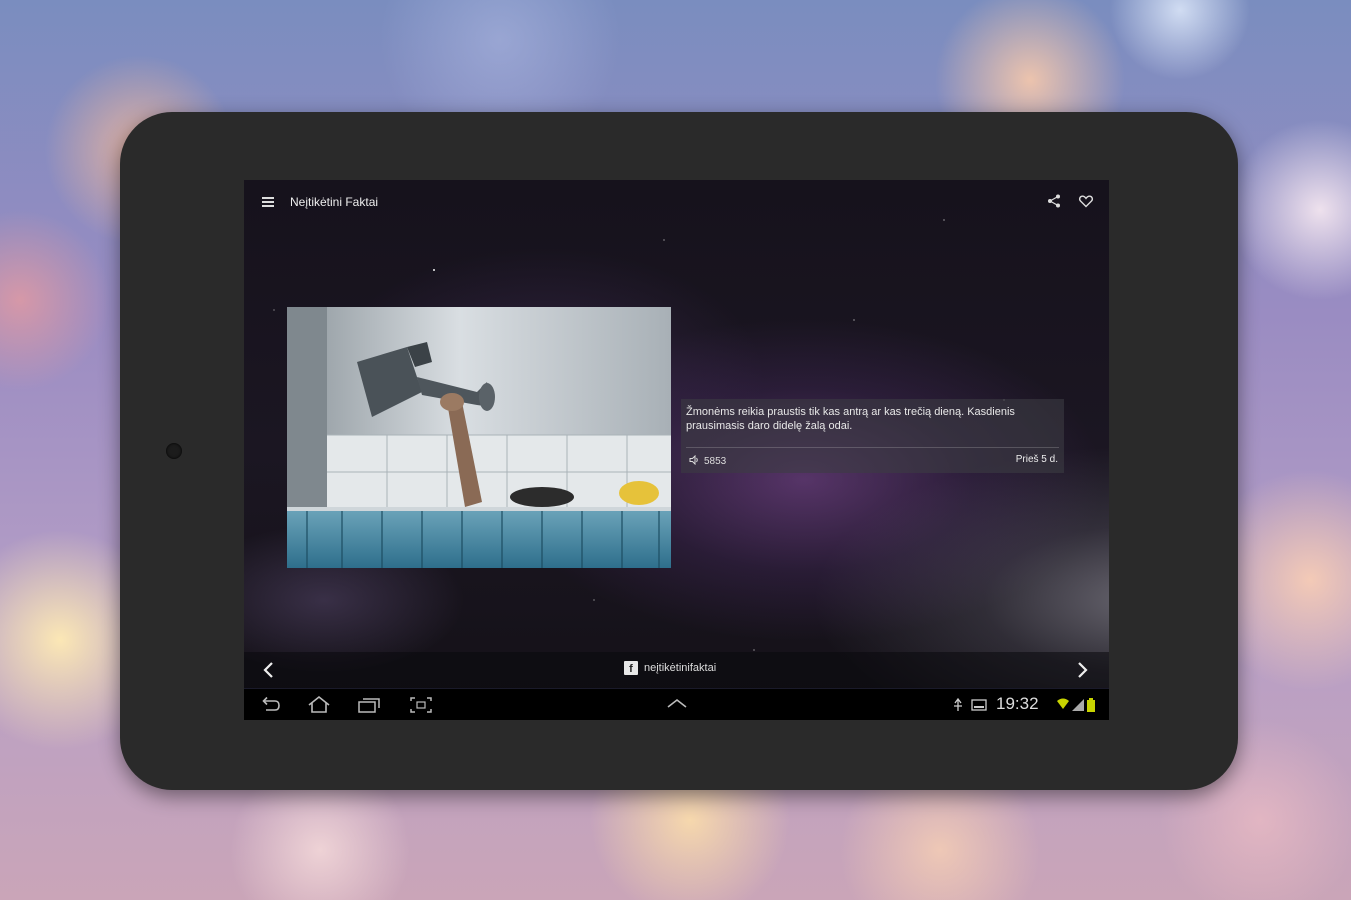 The width and height of the screenshot is (1351, 900). I want to click on front-camera, so click(174, 451).